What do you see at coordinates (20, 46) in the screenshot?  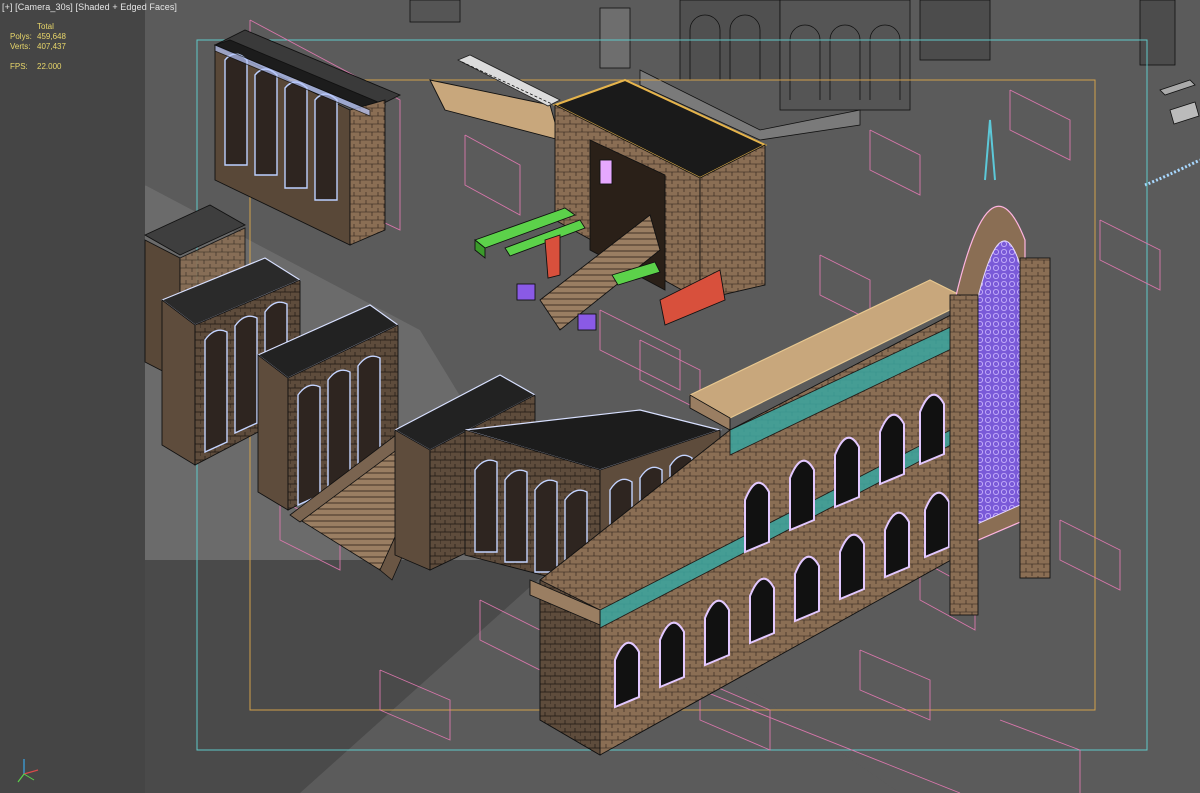 I see `verts-label: Verts:` at bounding box center [20, 46].